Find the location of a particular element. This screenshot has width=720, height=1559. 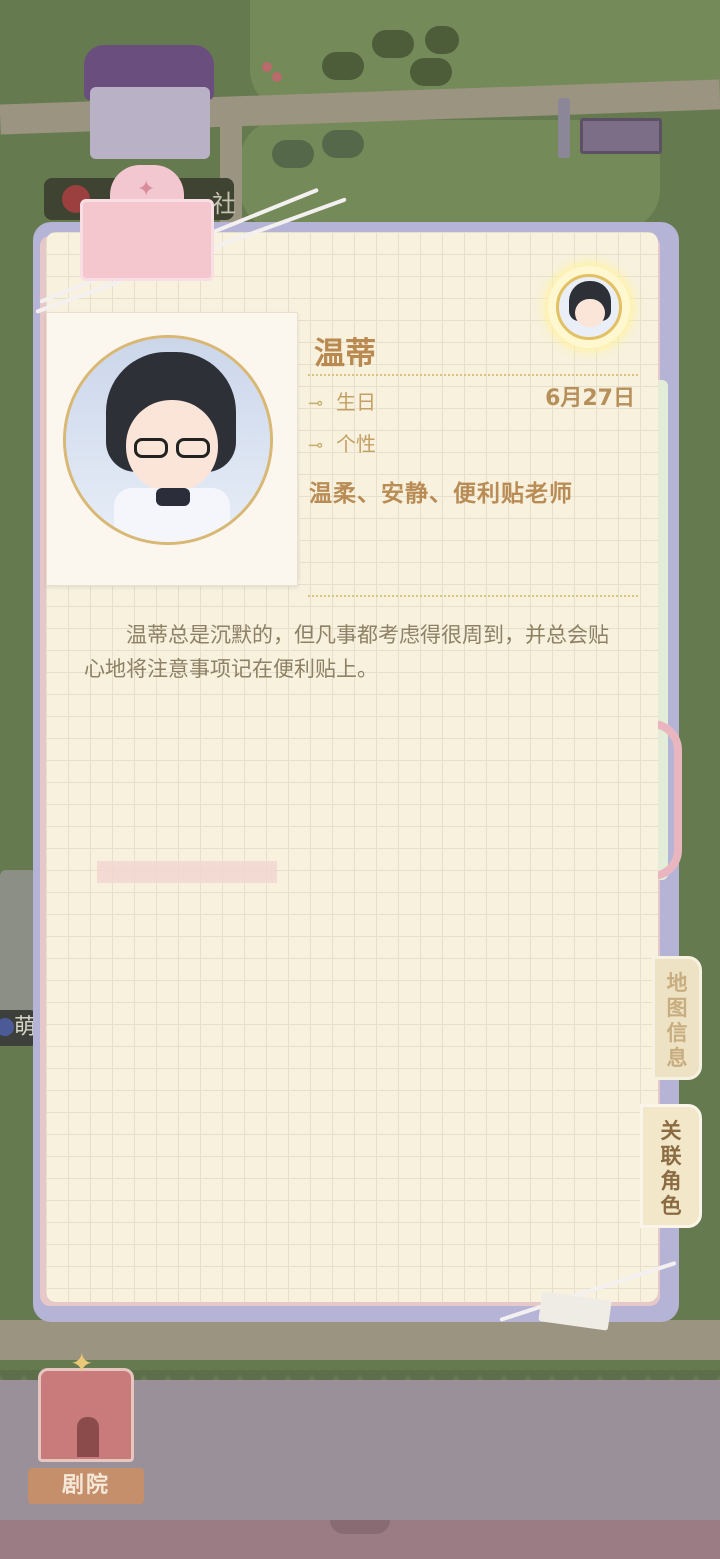

greenhouse-building is located at coordinates (18, 950).